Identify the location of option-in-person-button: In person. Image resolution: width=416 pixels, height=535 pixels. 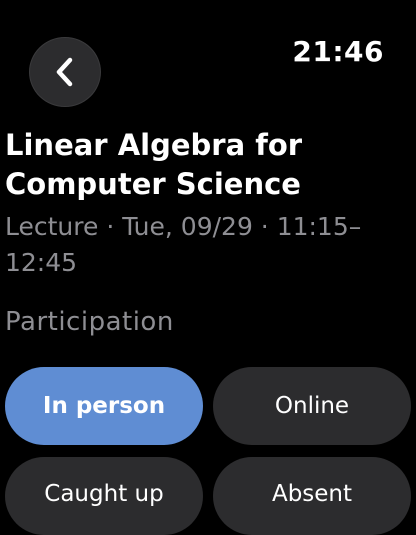
(104, 406).